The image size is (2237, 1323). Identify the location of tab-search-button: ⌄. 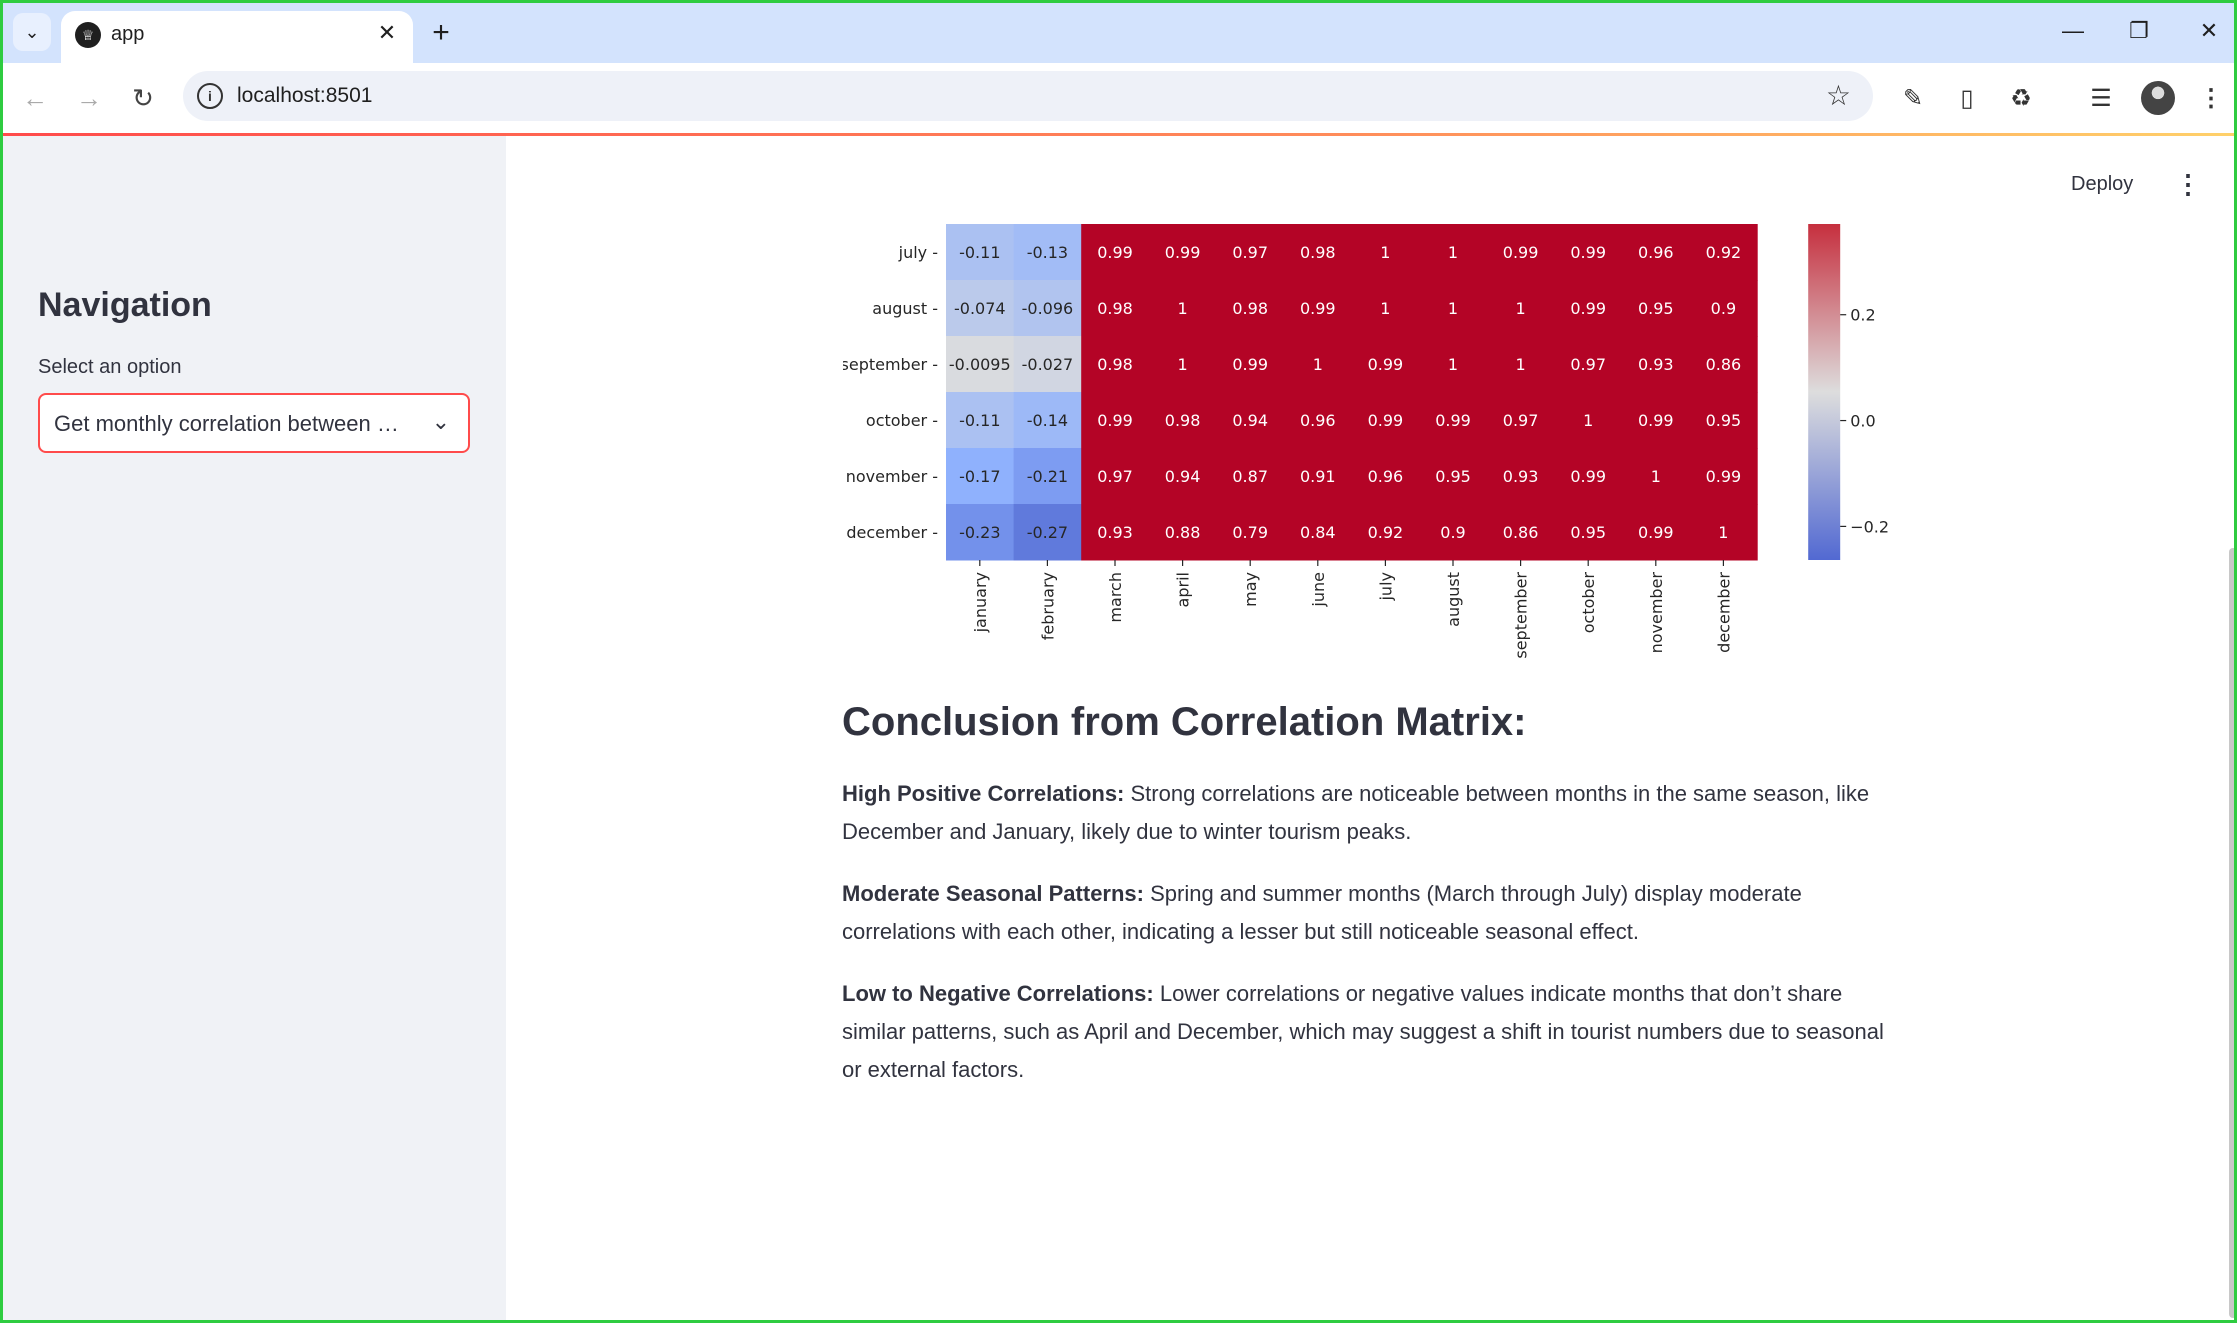
(32, 32).